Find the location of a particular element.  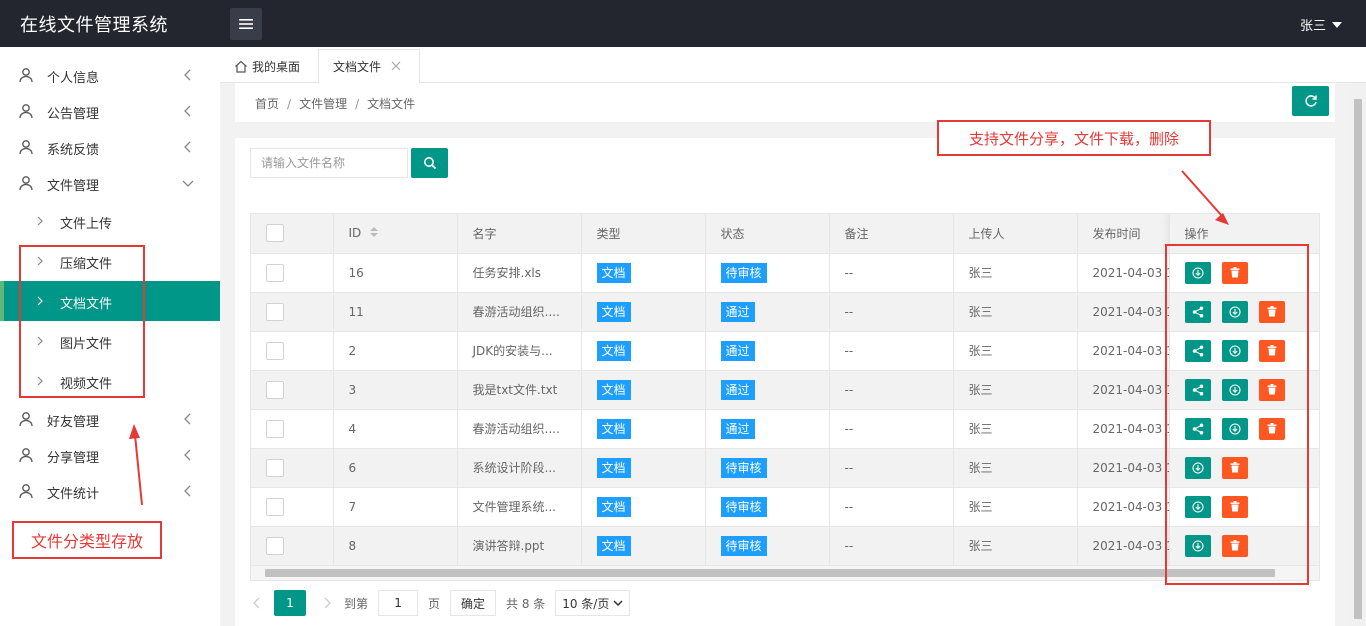

home-icon is located at coordinates (241, 66).